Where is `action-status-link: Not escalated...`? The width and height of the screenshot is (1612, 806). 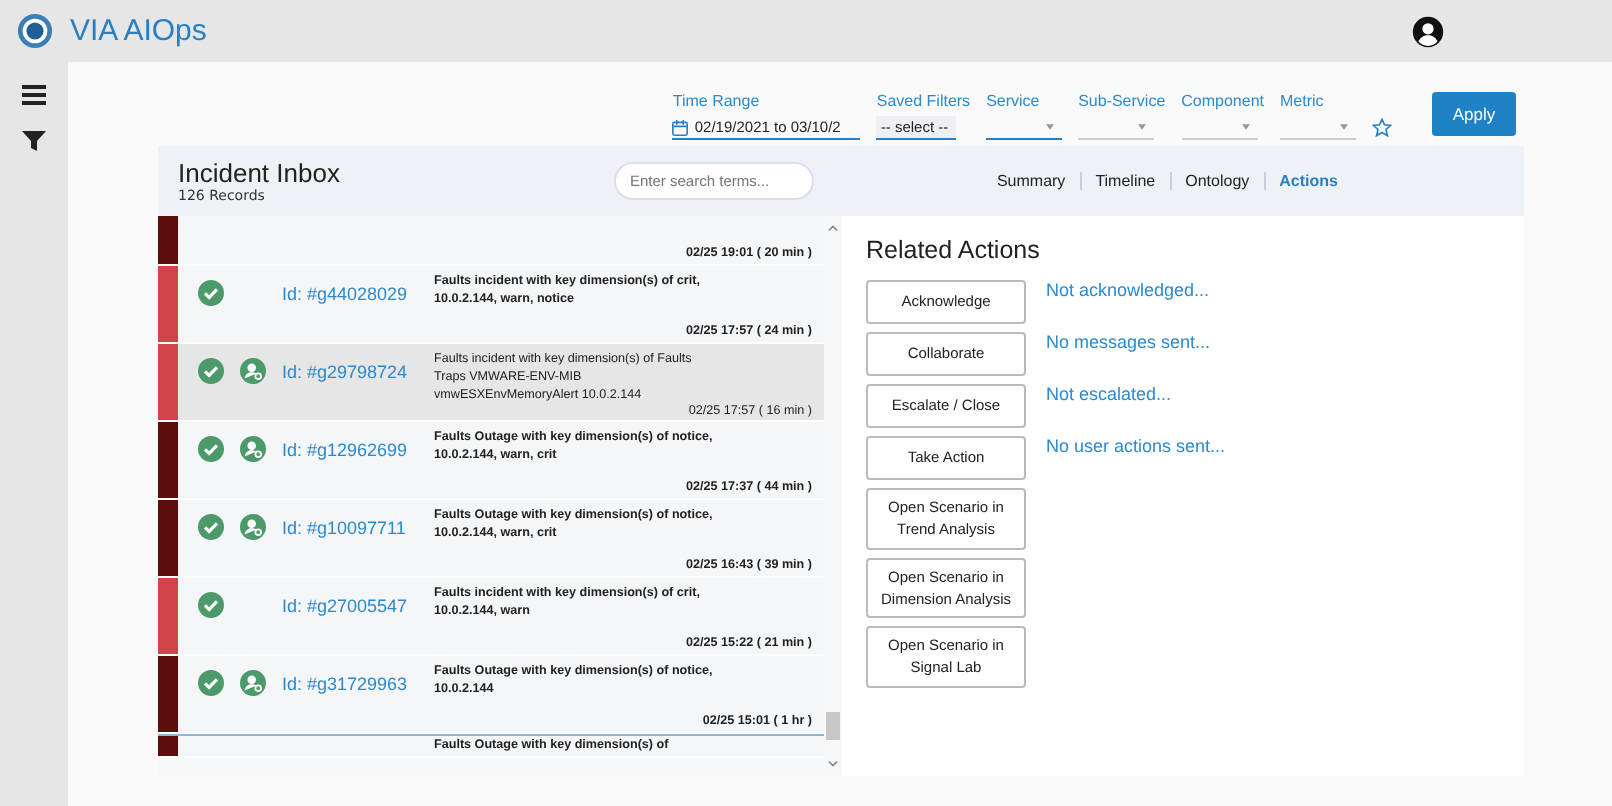 action-status-link: Not escalated... is located at coordinates (1109, 394).